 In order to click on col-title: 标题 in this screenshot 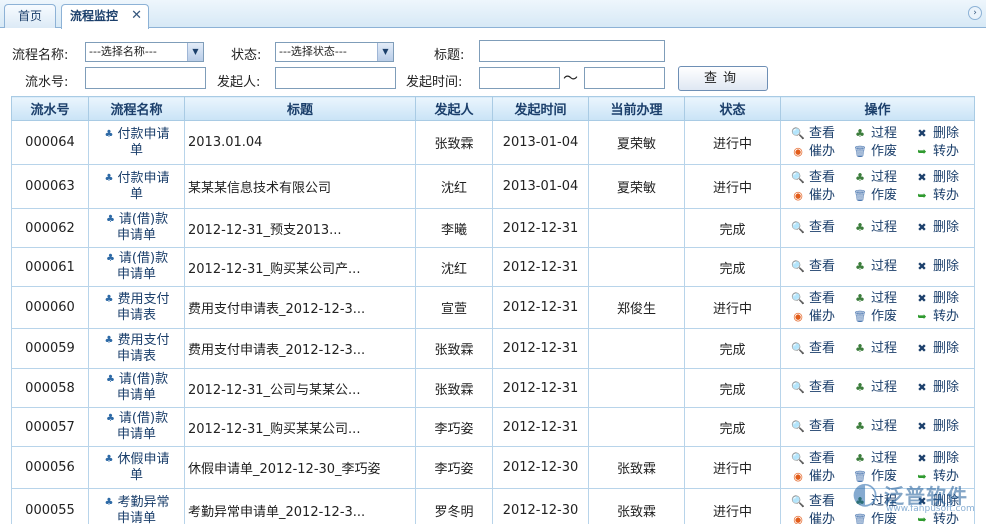, I will do `click(300, 108)`.